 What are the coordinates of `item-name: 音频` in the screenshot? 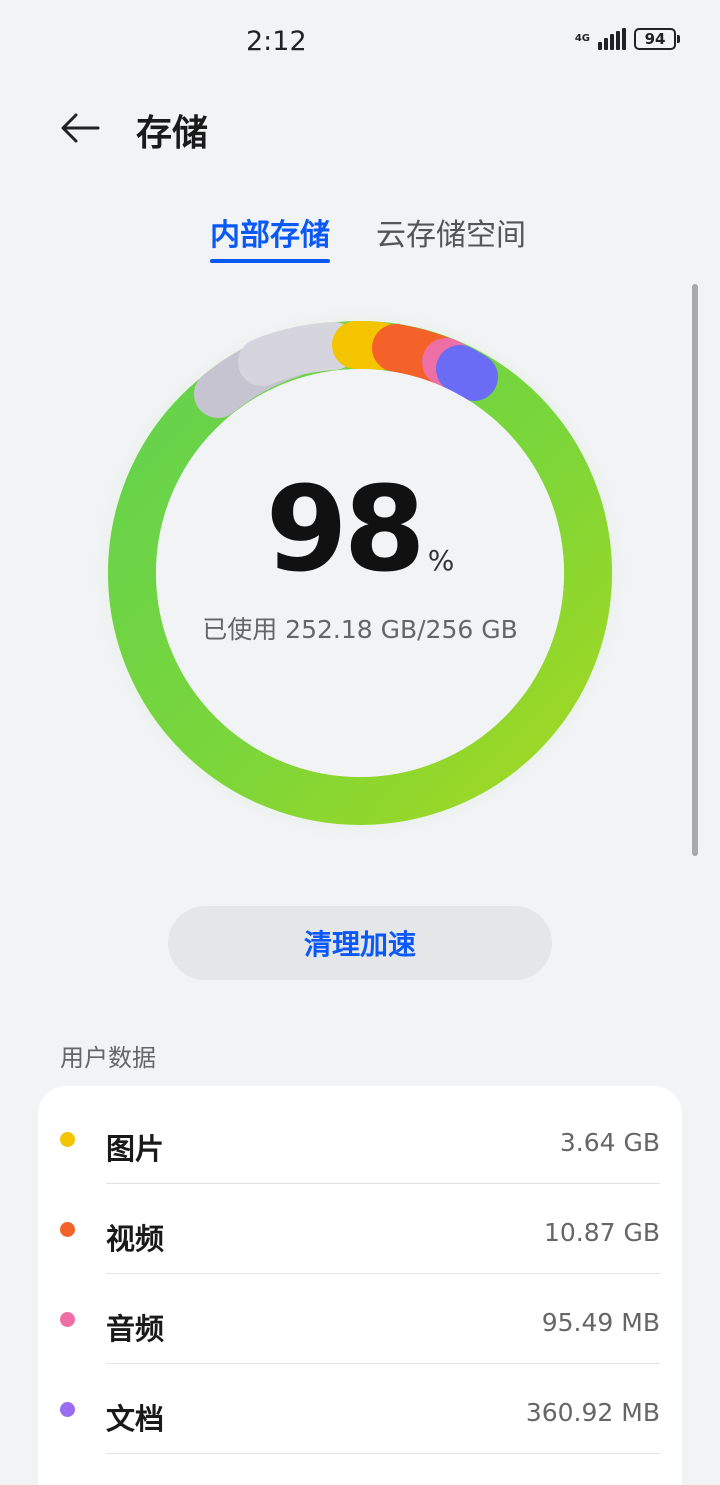 It's located at (135, 1329).